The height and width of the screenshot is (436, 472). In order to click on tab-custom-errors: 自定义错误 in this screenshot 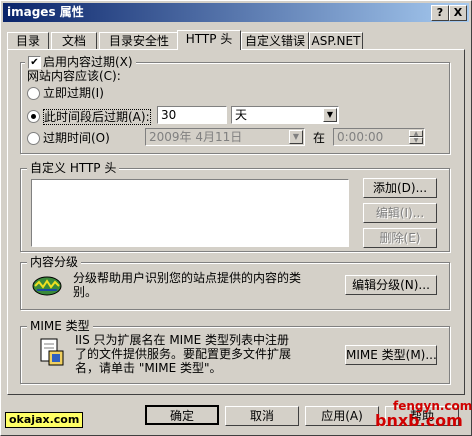, I will do `click(275, 40)`.